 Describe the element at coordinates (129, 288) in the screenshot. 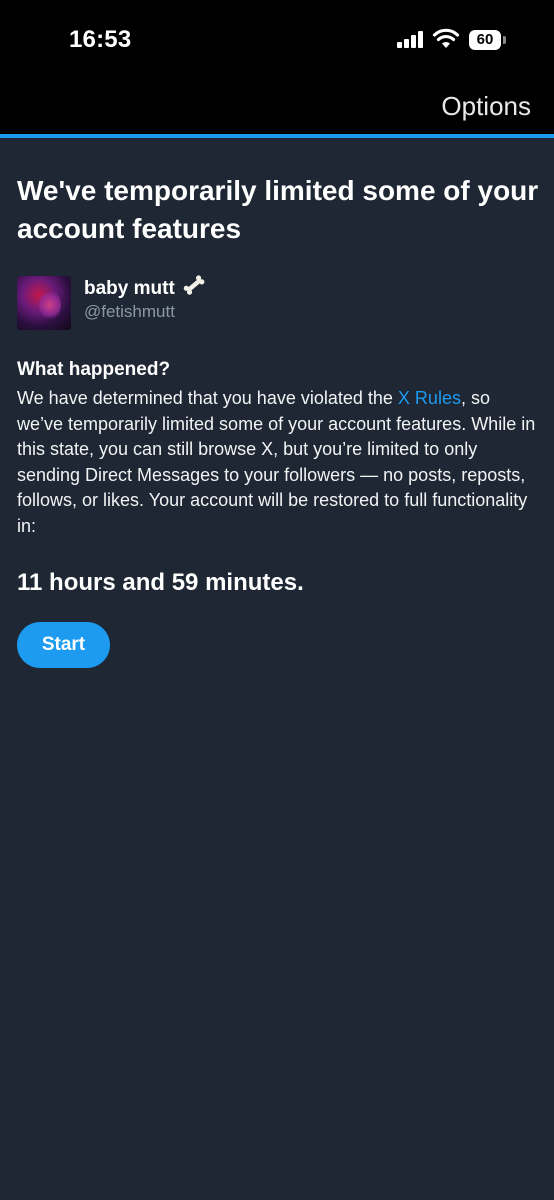

I see `display-name-text: baby mutt` at that location.